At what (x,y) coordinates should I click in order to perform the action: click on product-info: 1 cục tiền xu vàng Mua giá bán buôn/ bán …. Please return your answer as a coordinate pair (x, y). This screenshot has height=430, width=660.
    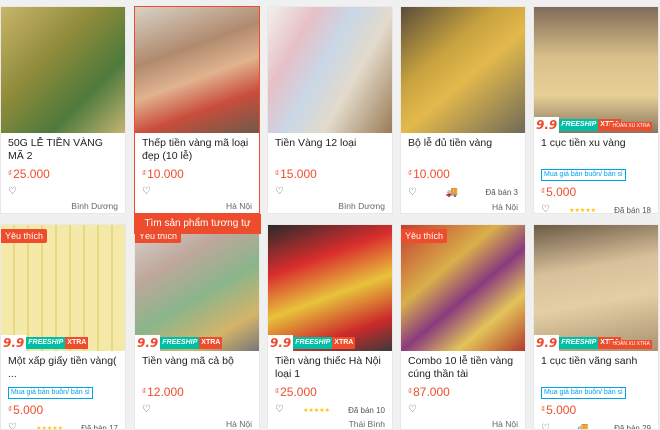
    Looking at the image, I should click on (596, 173).